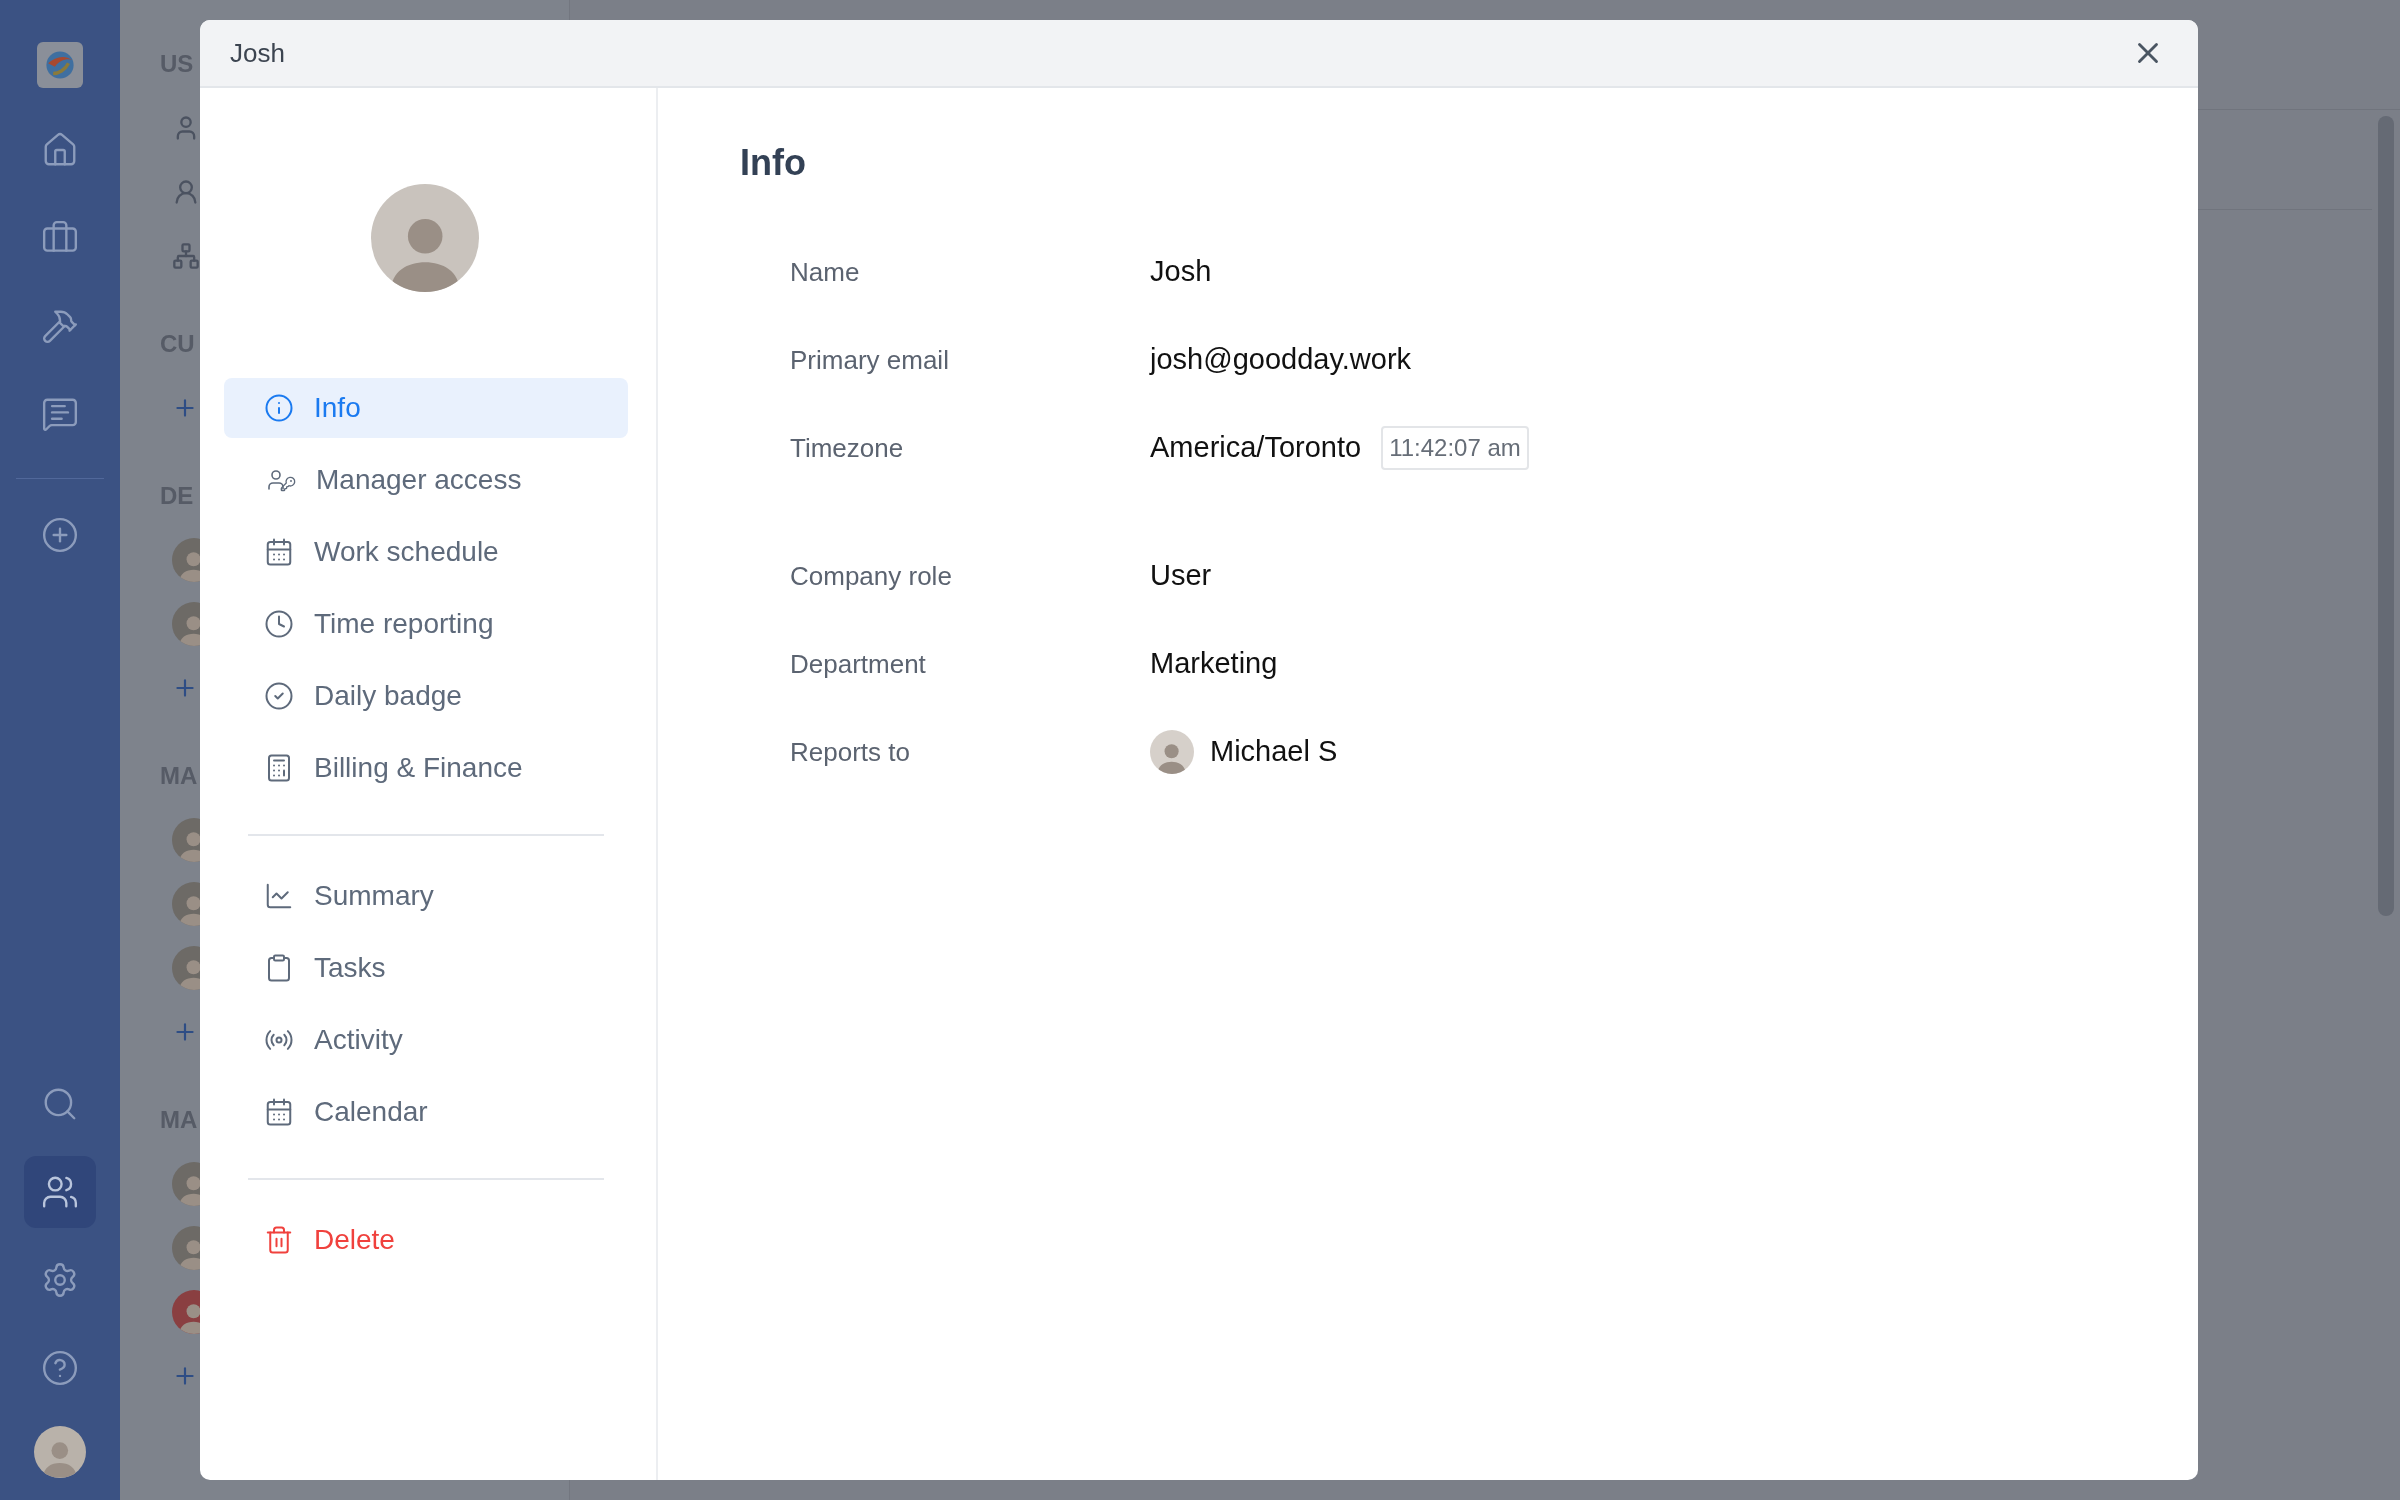  What do you see at coordinates (426, 408) in the screenshot?
I see `nav-item: Info` at bounding box center [426, 408].